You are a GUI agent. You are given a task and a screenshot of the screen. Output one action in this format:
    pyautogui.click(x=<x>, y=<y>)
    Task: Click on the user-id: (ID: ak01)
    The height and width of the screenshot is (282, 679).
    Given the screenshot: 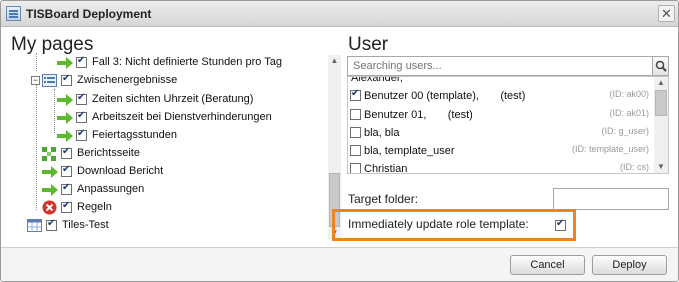 What is the action you would take?
    pyautogui.click(x=629, y=113)
    